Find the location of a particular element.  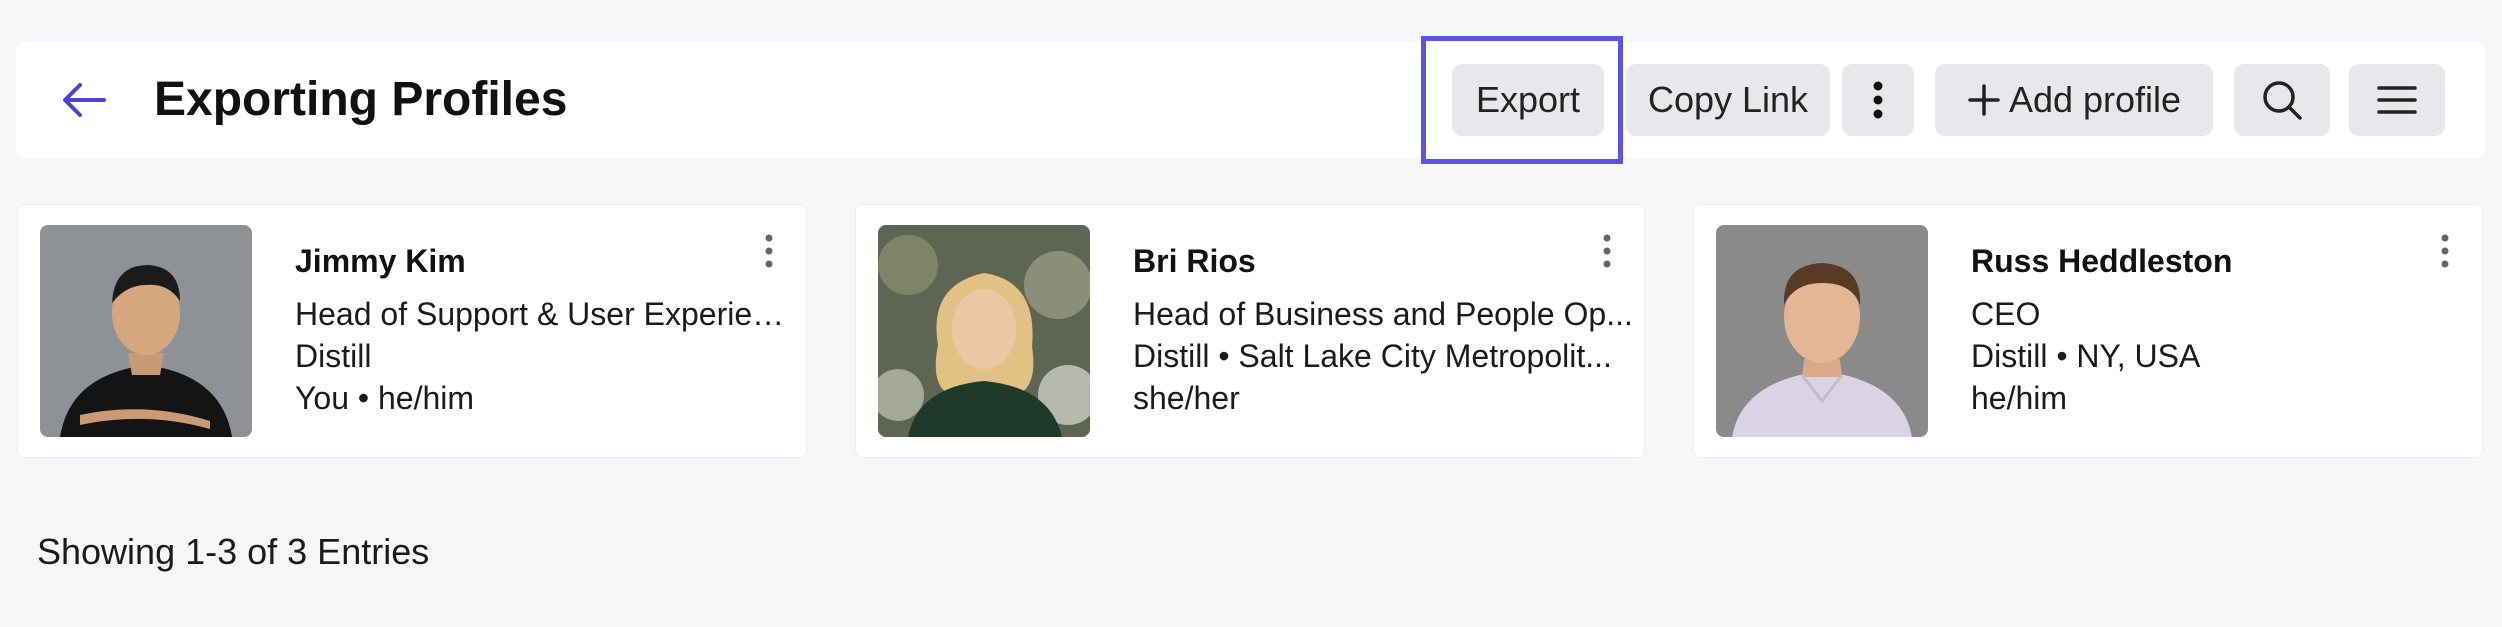

profile-title: CEO is located at coordinates (2006, 314).